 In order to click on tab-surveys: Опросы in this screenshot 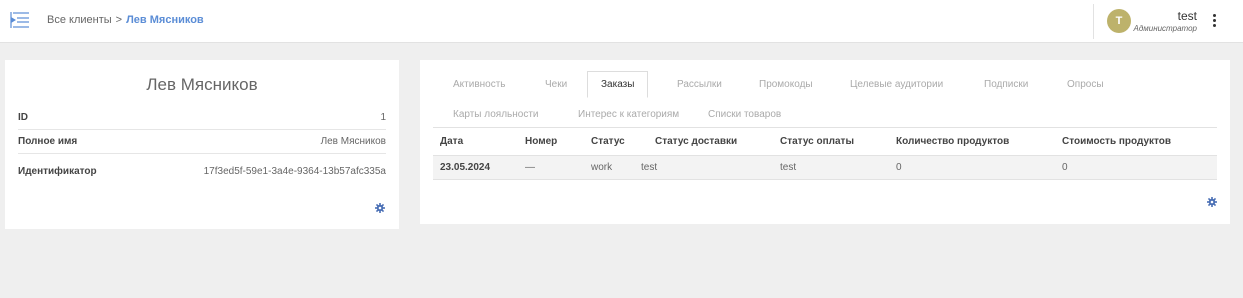, I will do `click(1085, 84)`.